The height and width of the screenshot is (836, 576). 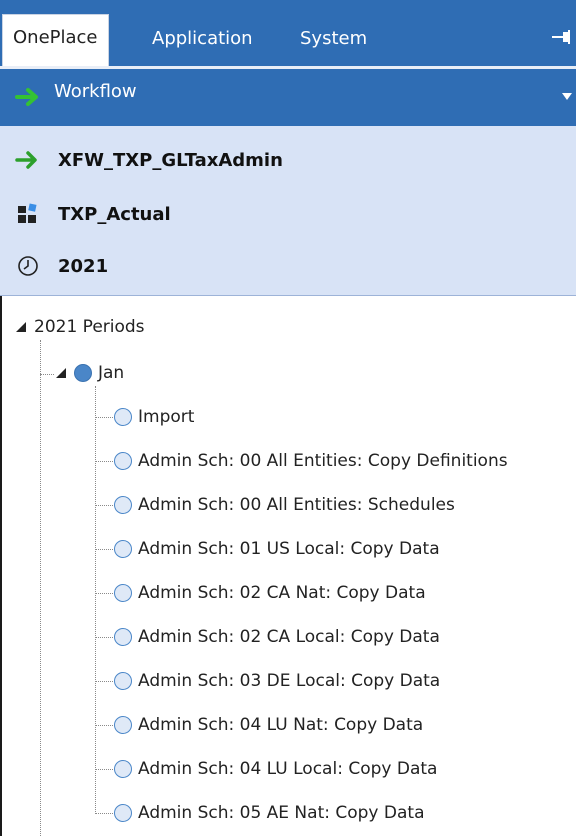 I want to click on tree-period-label: Jan, so click(x=111, y=373).